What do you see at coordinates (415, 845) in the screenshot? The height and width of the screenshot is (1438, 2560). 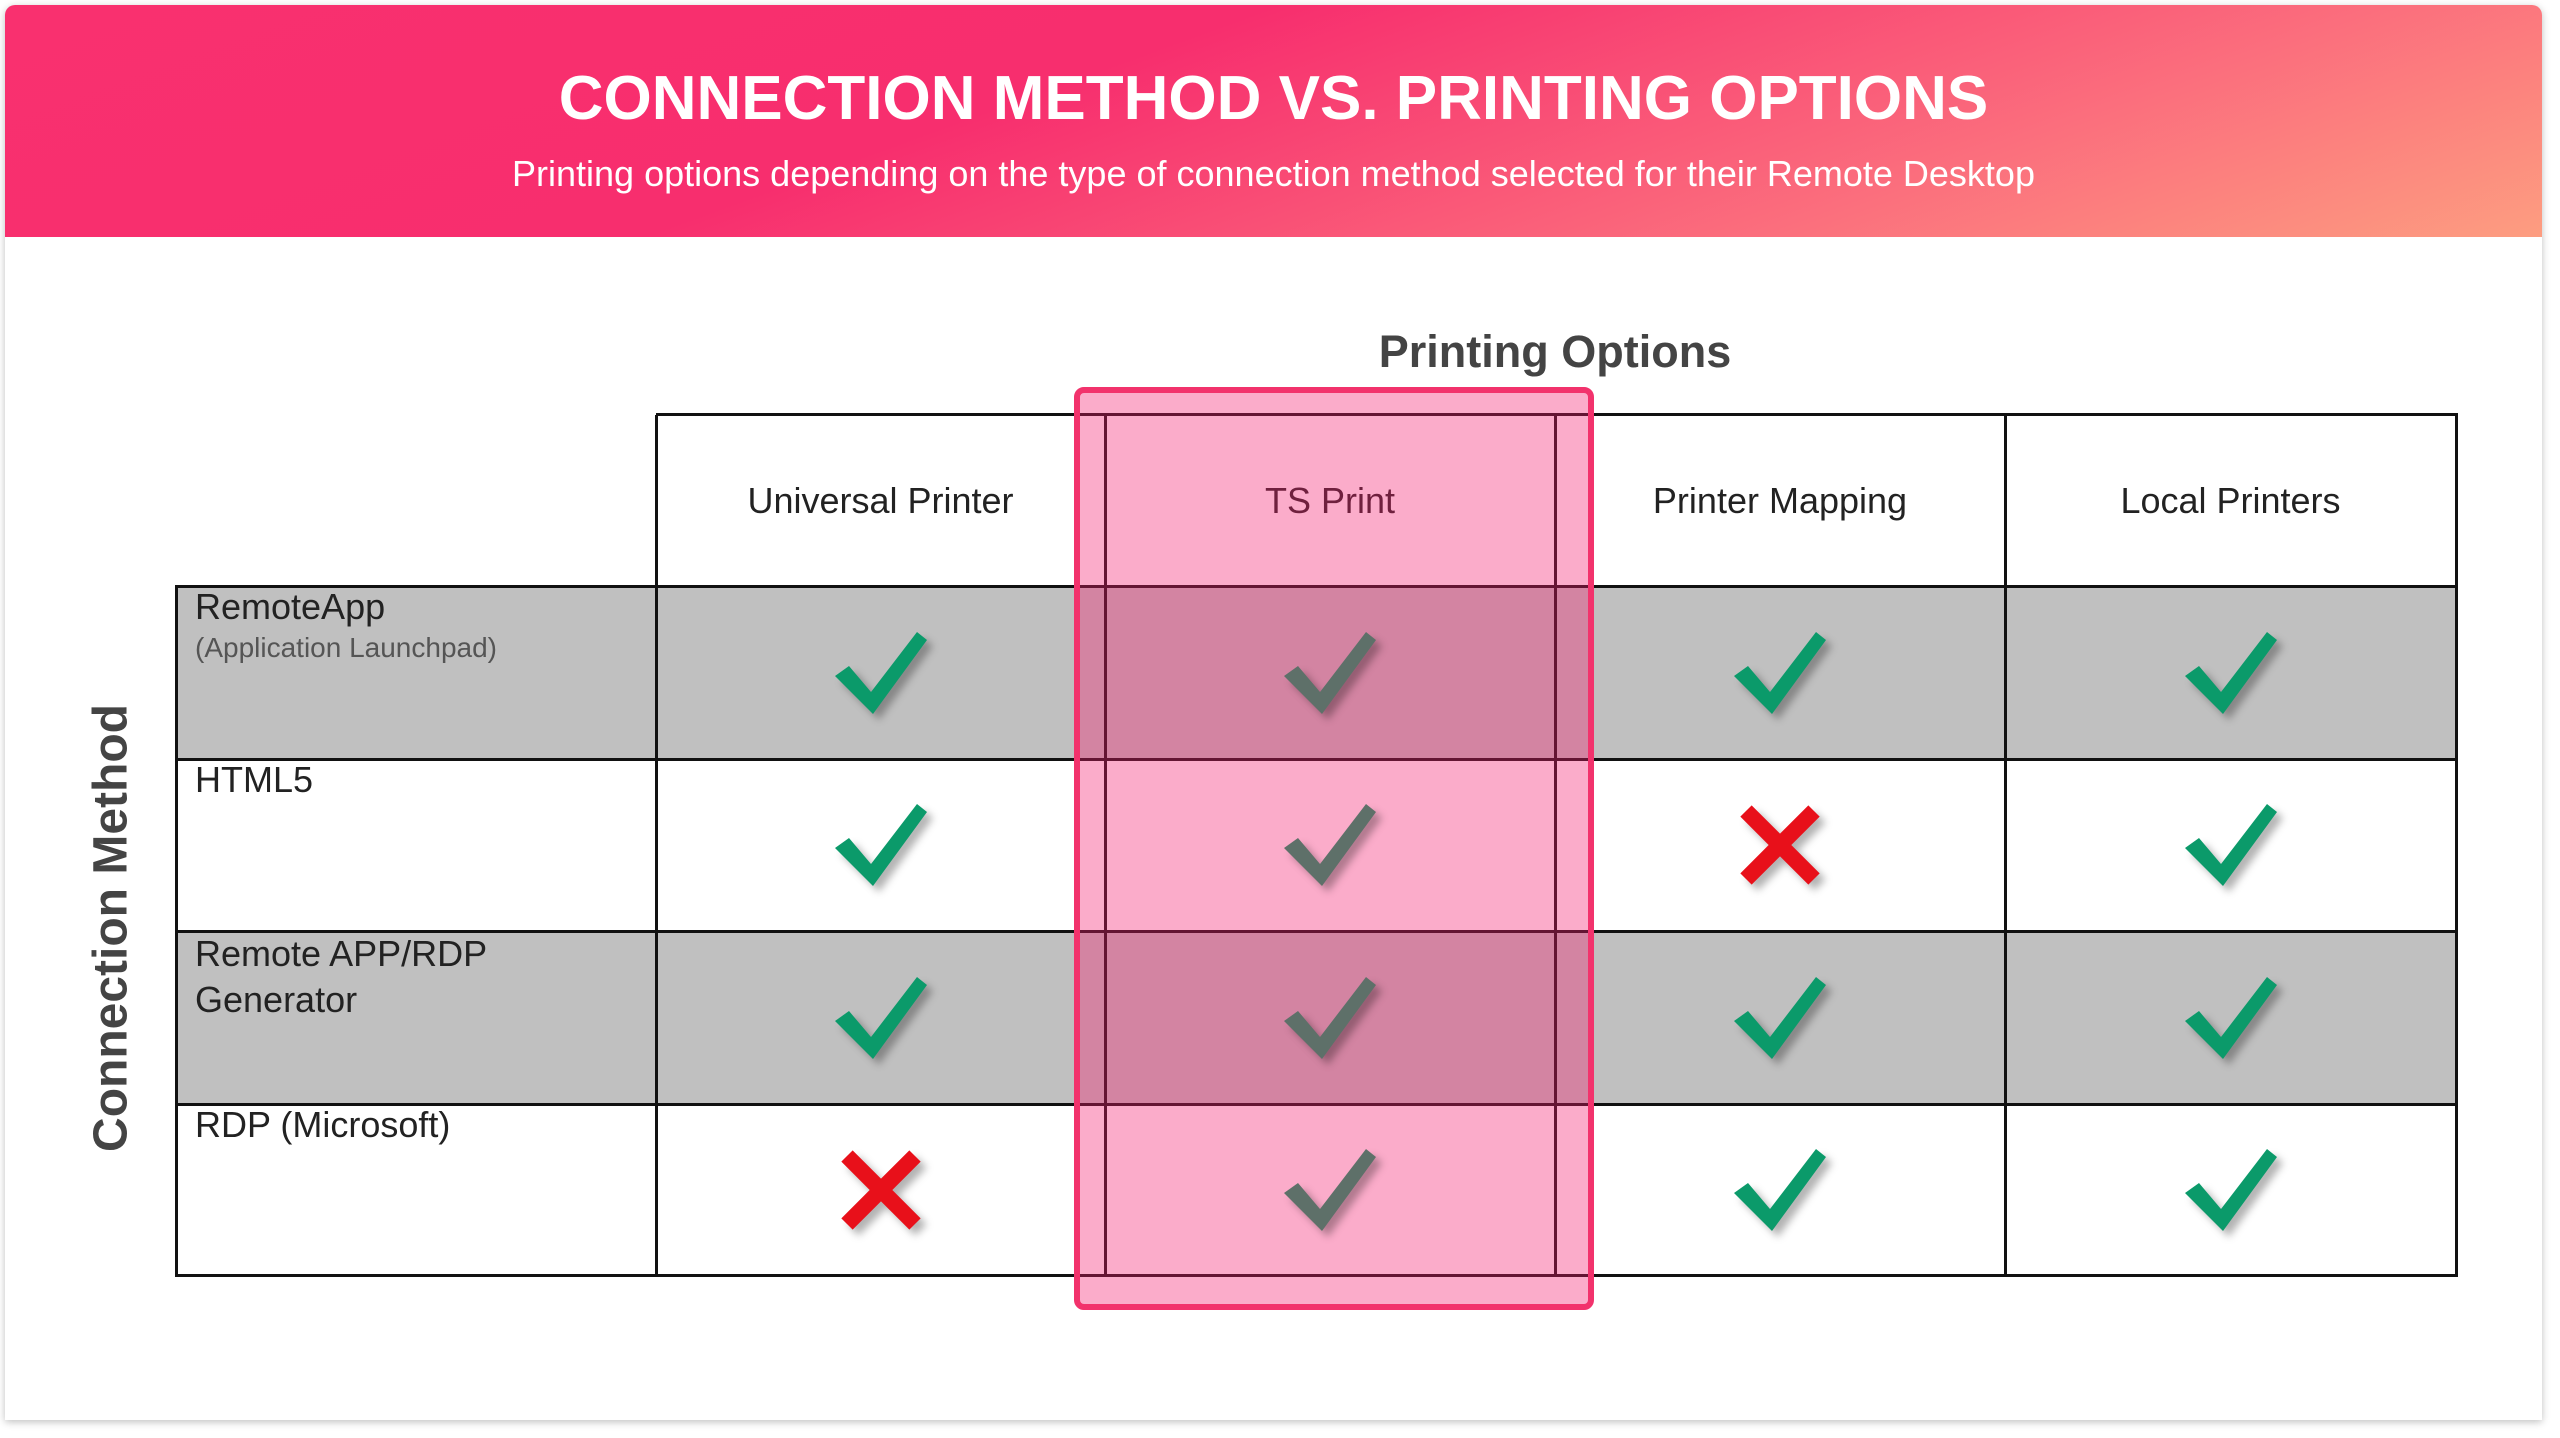 I see `table-row-label: HTML5` at bounding box center [415, 845].